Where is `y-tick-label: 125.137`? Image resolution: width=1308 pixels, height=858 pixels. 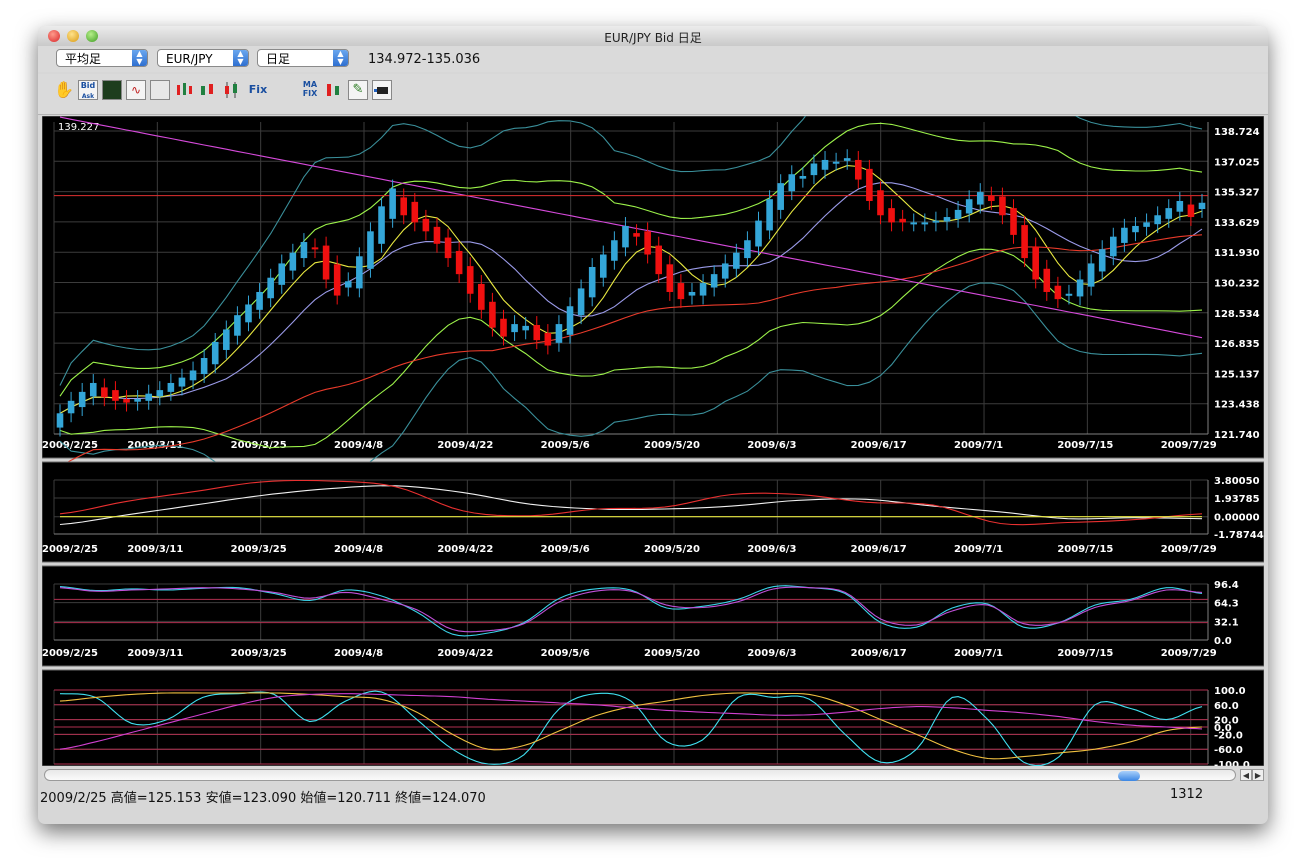 y-tick-label: 125.137 is located at coordinates (1237, 374).